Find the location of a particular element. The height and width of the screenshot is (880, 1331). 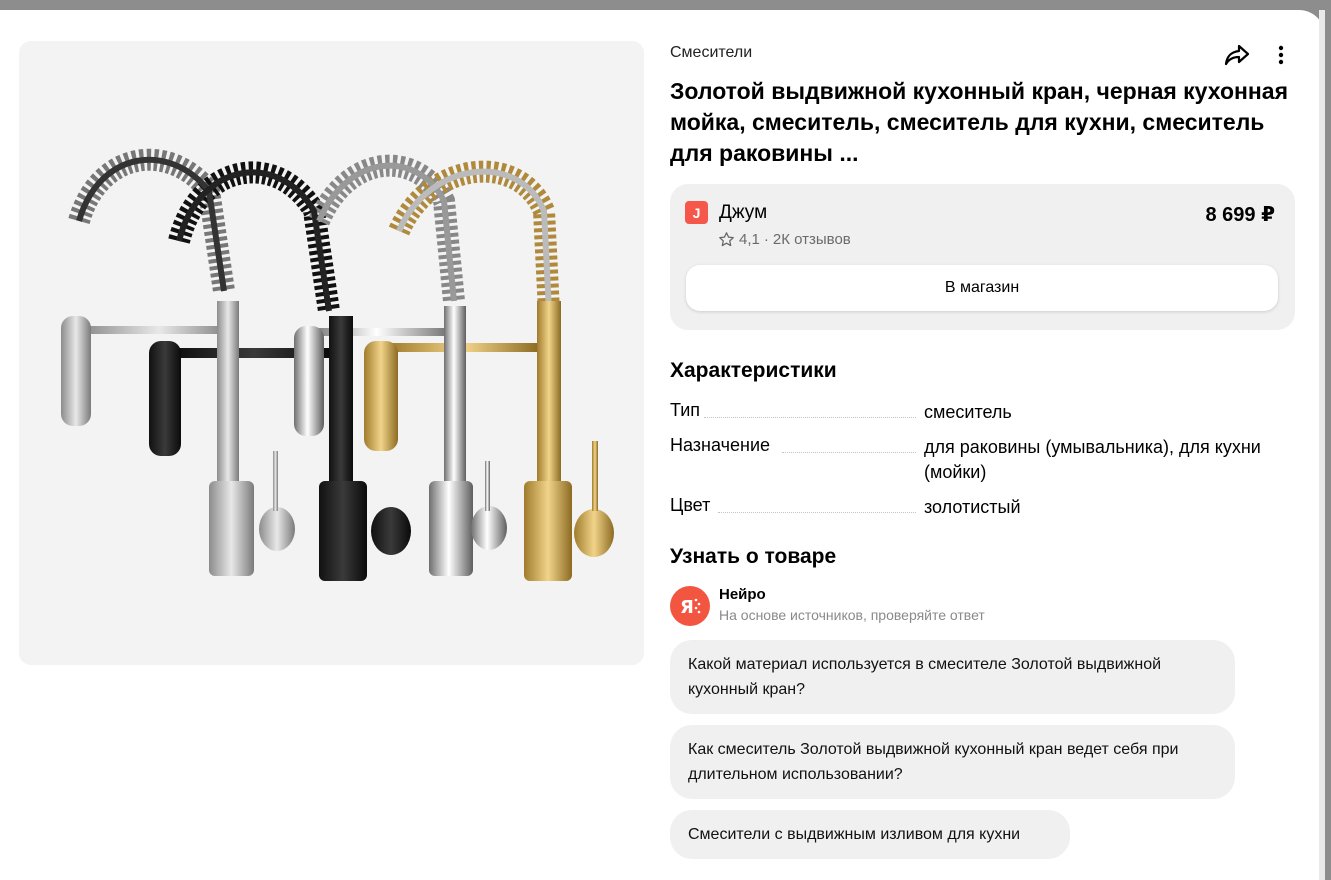

share-button is located at coordinates (1237, 55).